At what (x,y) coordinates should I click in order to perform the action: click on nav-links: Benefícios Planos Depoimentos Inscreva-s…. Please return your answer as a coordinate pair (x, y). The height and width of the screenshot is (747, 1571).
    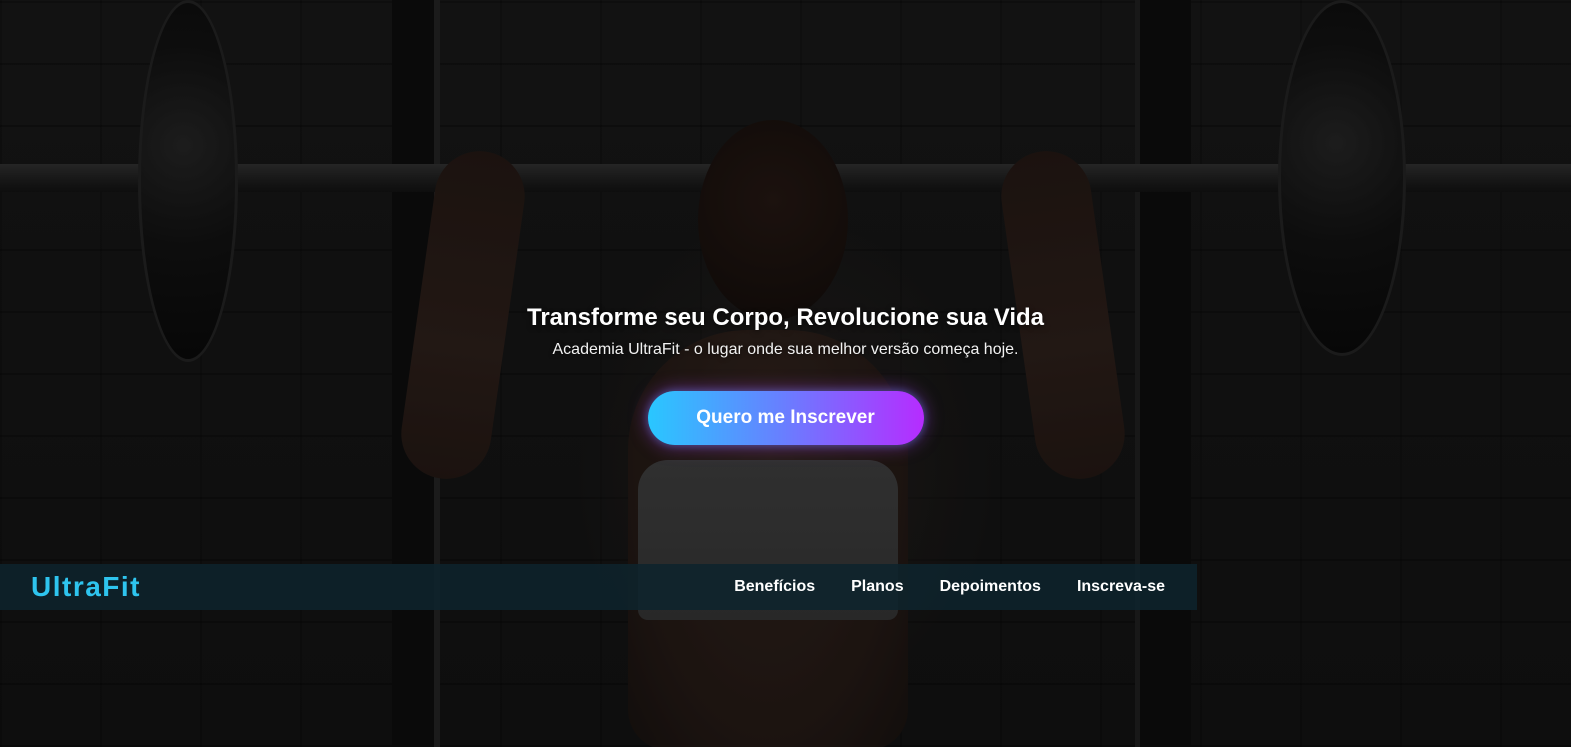
    Looking at the image, I should click on (949, 587).